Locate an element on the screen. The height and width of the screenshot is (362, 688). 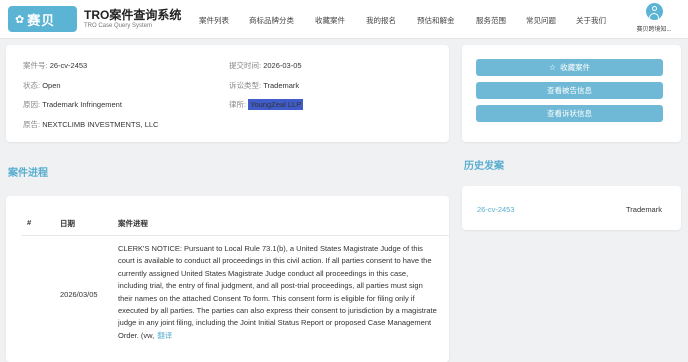
logo-flower-icon: ✿ is located at coordinates (20, 19).